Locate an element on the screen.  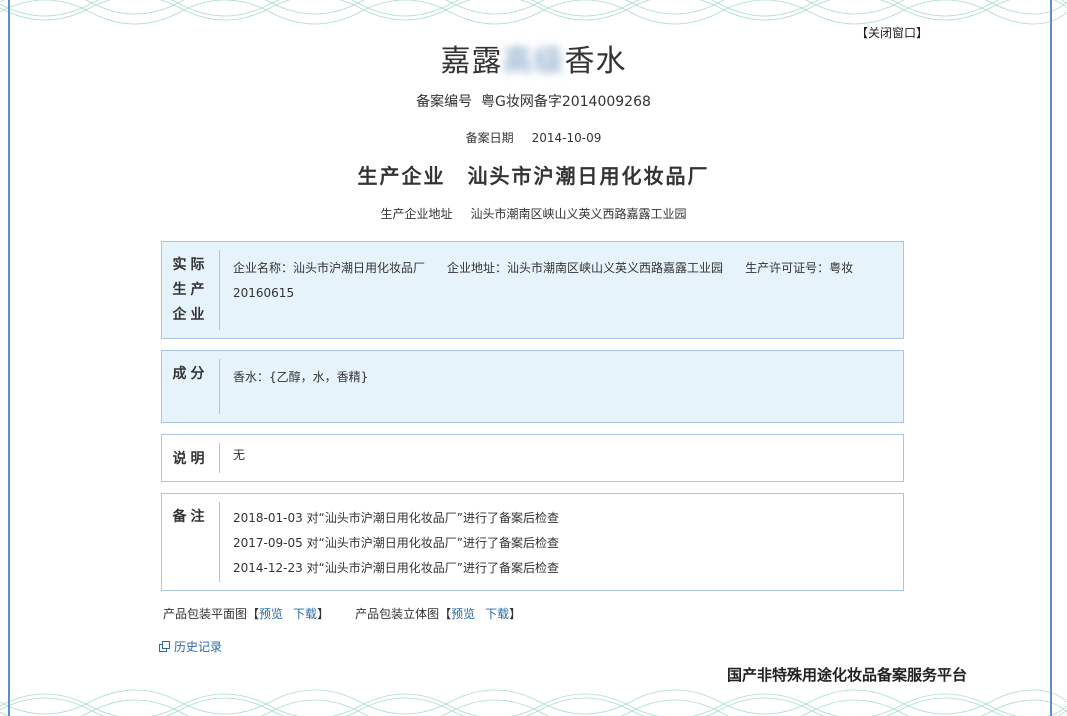
platform-name: 国产非特殊用途化妆品备案服务平台 is located at coordinates (847, 675).